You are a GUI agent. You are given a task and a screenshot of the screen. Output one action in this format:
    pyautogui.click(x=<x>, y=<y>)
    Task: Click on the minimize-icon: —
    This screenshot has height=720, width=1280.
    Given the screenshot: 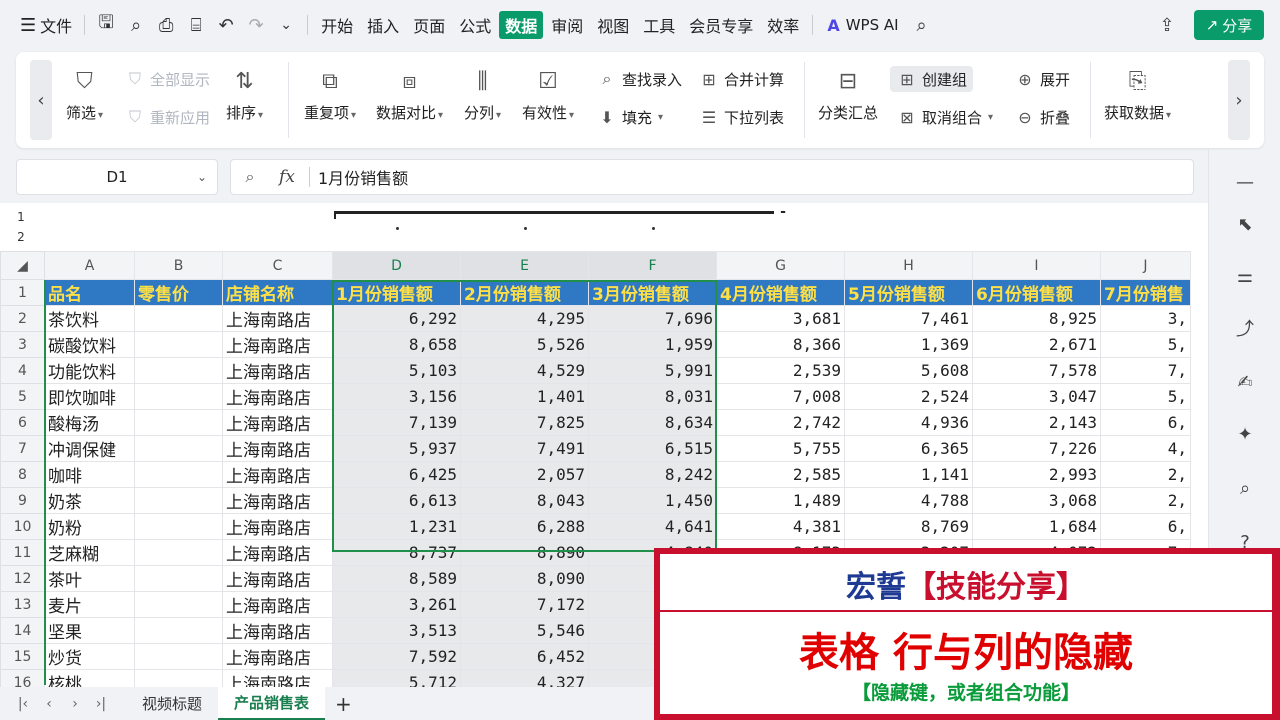 What is the action you would take?
    pyautogui.click(x=1245, y=182)
    